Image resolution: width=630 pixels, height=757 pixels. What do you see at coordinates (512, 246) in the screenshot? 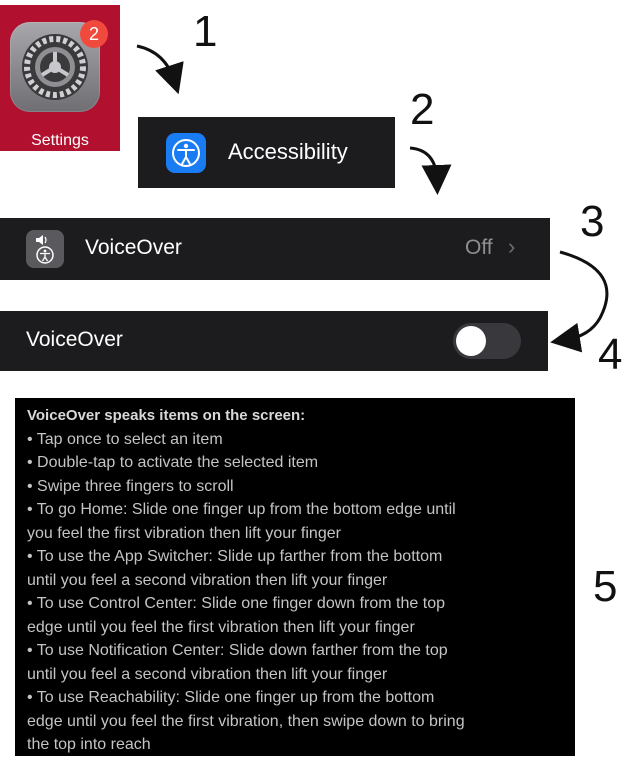
I see `chevron-right-icon: ›` at bounding box center [512, 246].